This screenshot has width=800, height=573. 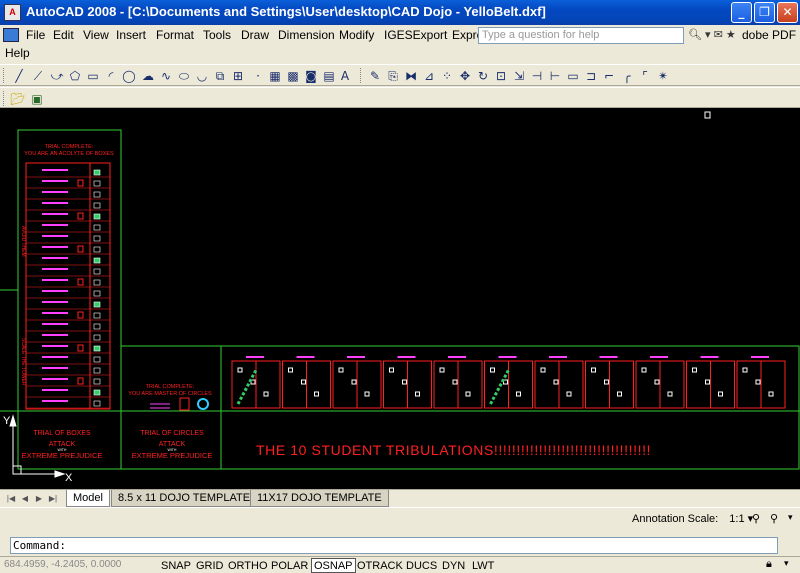 What do you see at coordinates (591, 76) in the screenshot?
I see `join-icon: ⊐` at bounding box center [591, 76].